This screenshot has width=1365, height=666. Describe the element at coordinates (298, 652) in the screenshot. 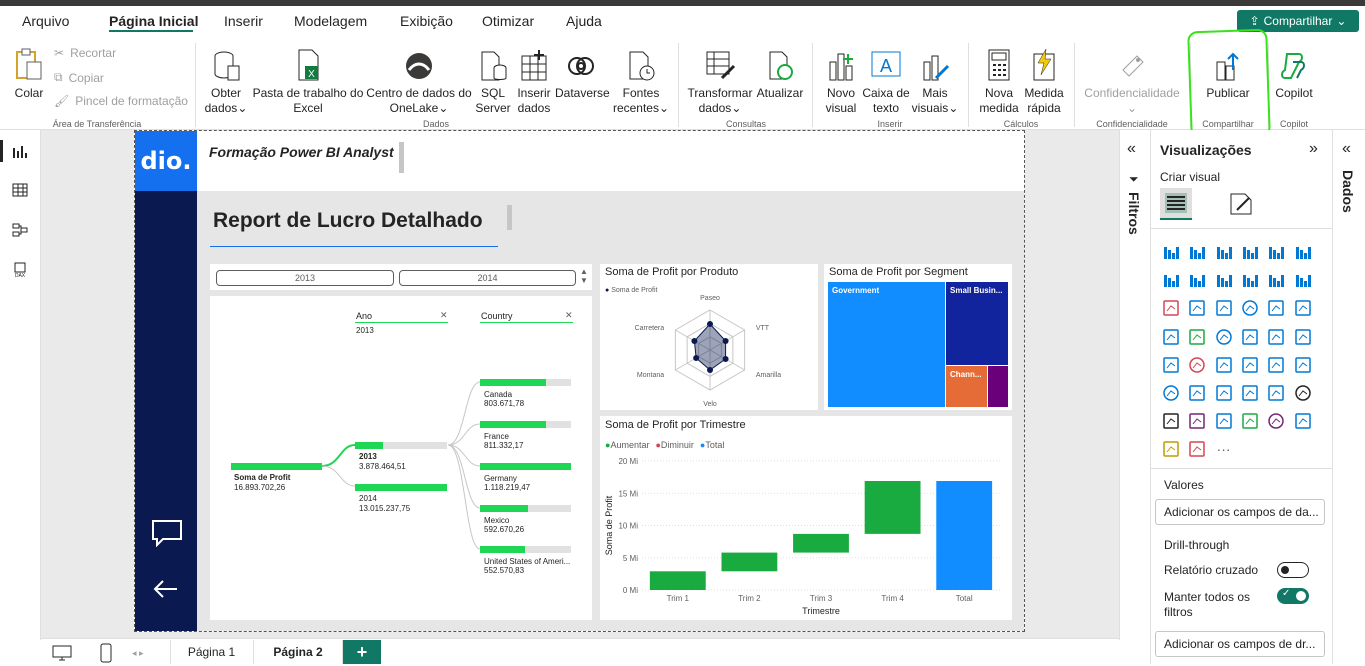

I see `page-tab-2: Página 2` at that location.